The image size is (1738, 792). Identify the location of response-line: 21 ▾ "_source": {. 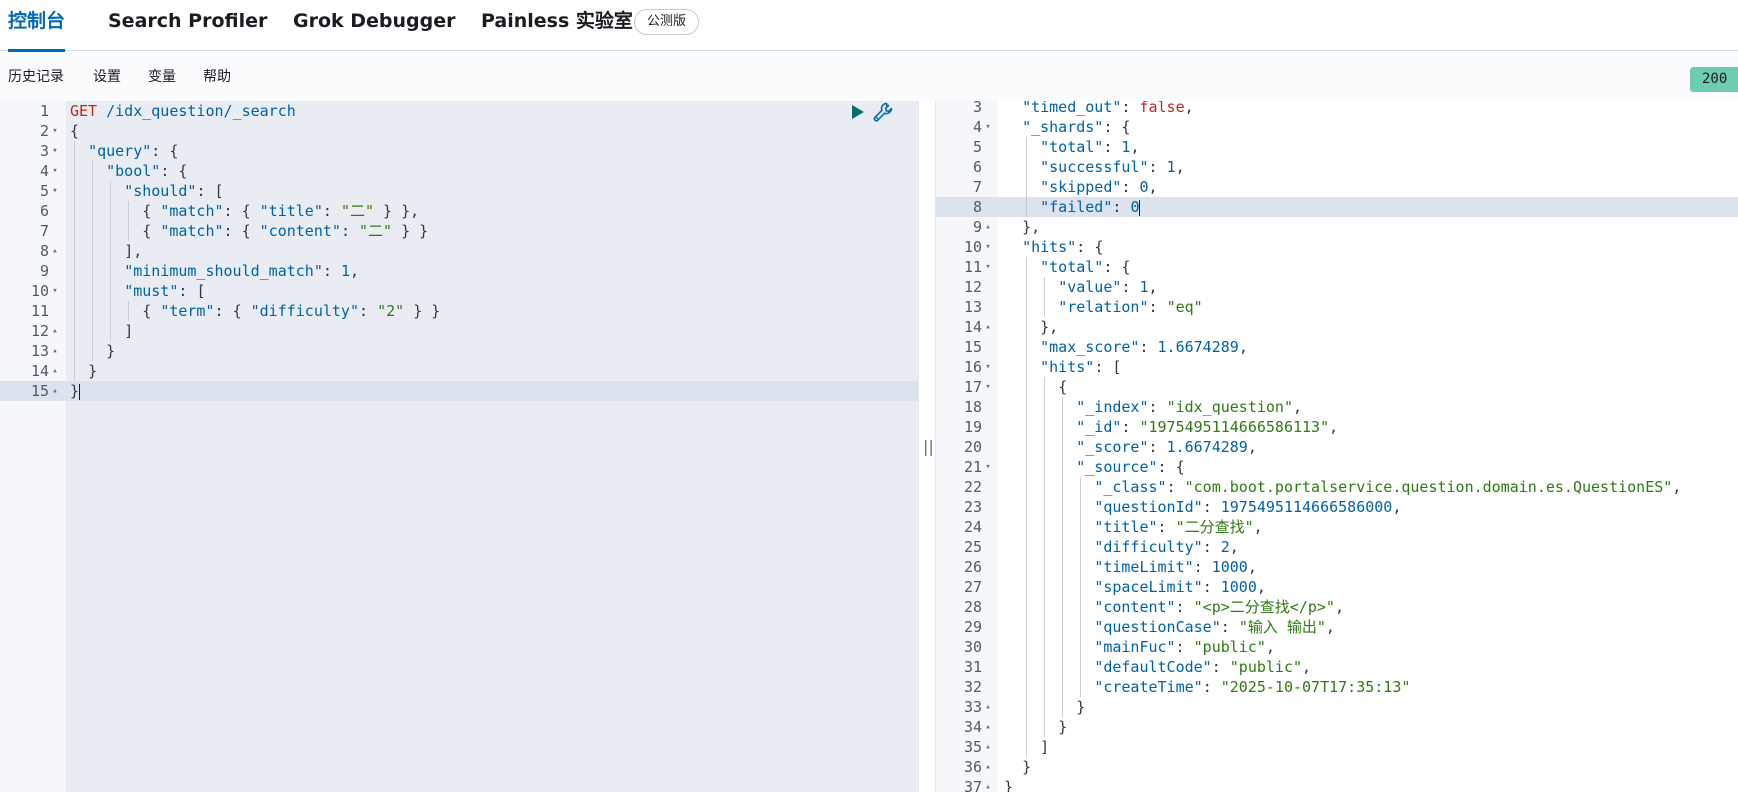
(1337, 467).